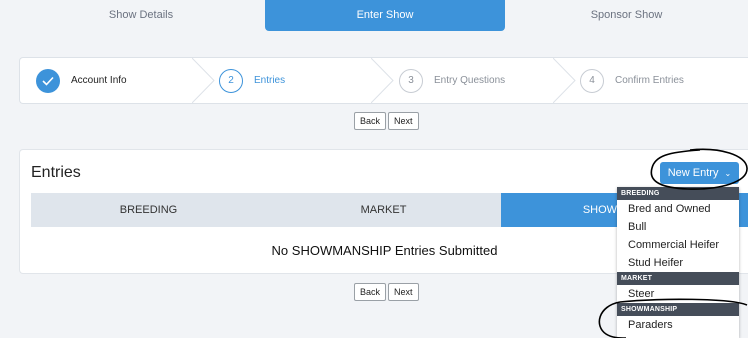  What do you see at coordinates (678, 278) in the screenshot?
I see `dropdown-header-market: MARKET` at bounding box center [678, 278].